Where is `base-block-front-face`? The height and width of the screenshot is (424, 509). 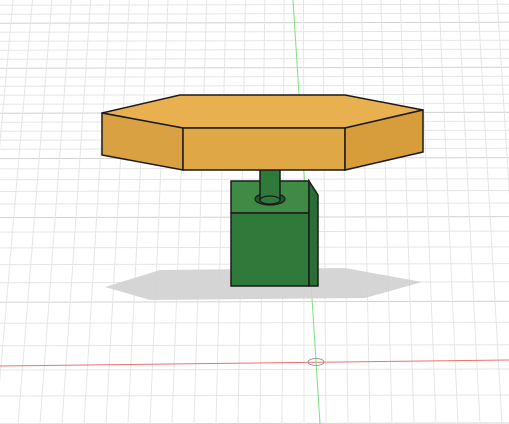
base-block-front-face is located at coordinates (270, 249).